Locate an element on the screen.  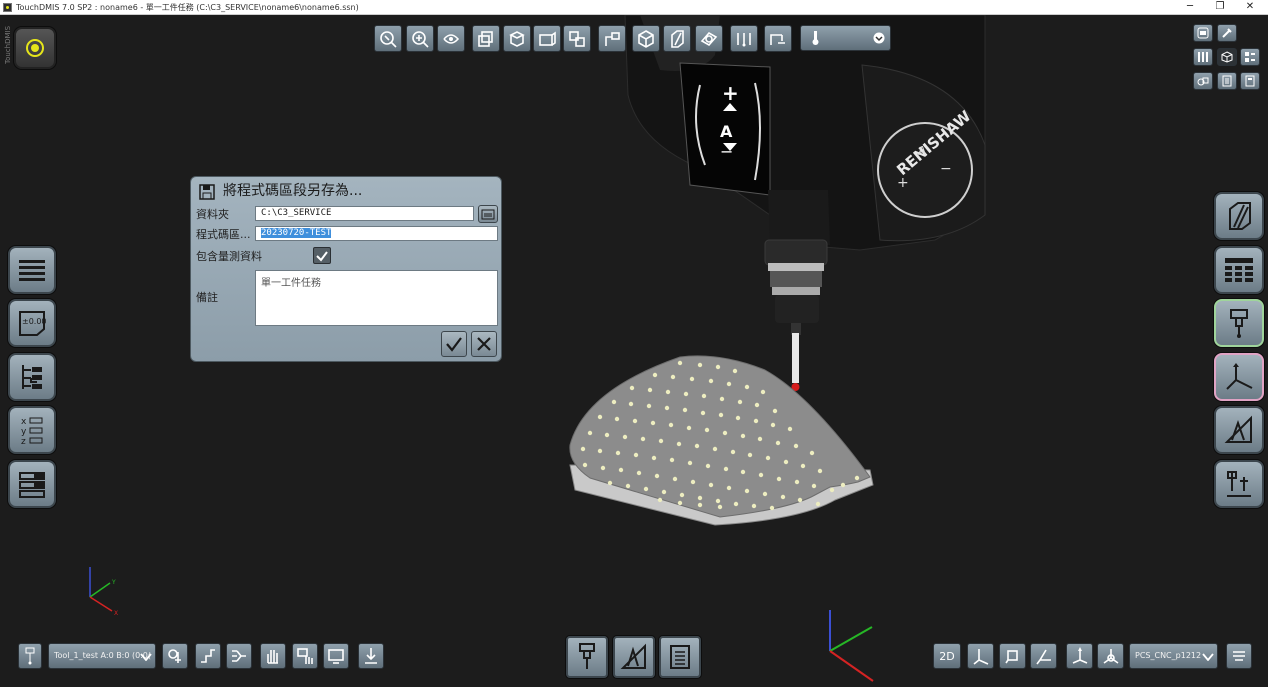
mode-2d-button: 2D is located at coordinates (947, 656).